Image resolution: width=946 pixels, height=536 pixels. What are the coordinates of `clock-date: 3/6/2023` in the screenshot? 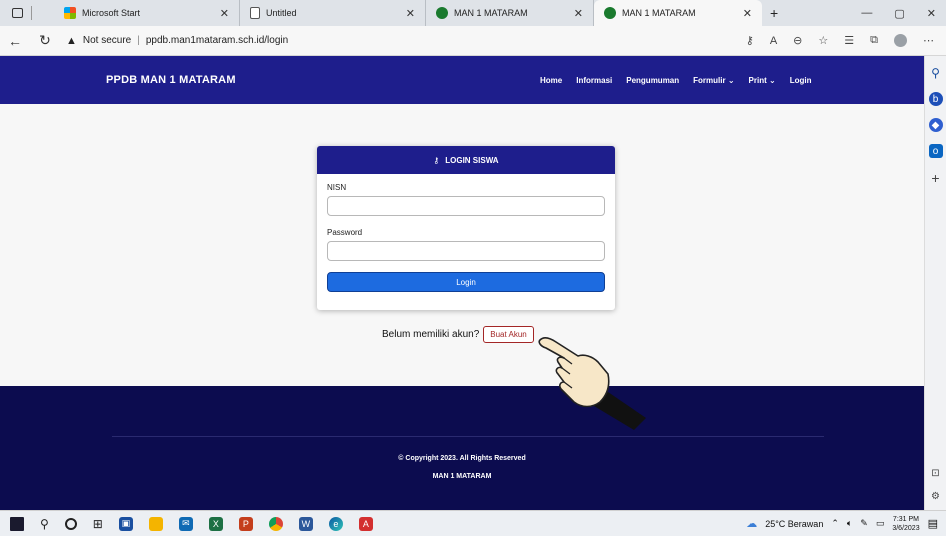 It's located at (906, 528).